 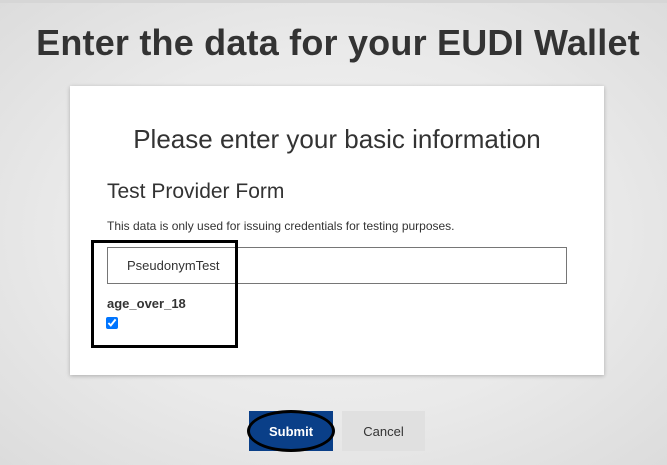 What do you see at coordinates (333, 1) in the screenshot?
I see `top-divider` at bounding box center [333, 1].